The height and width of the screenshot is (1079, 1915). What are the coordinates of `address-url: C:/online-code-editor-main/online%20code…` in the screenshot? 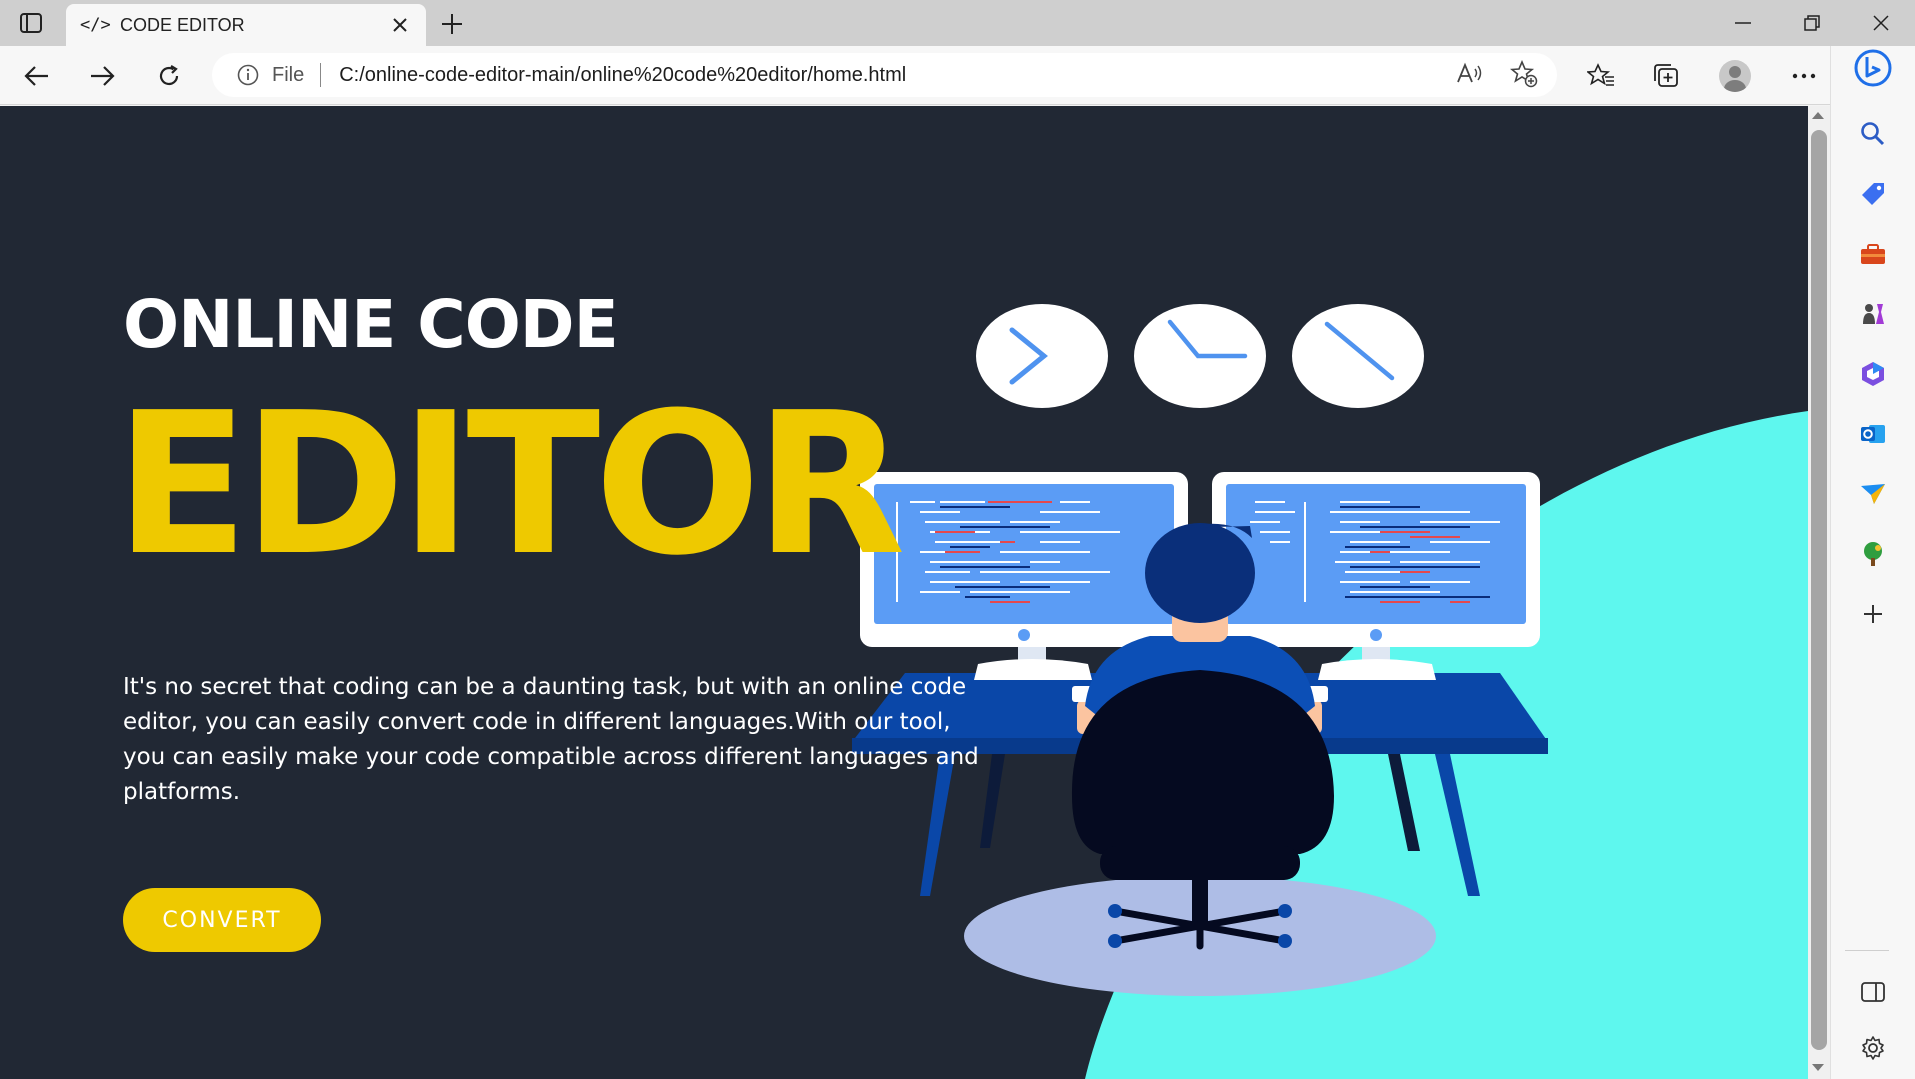 It's located at (948, 75).